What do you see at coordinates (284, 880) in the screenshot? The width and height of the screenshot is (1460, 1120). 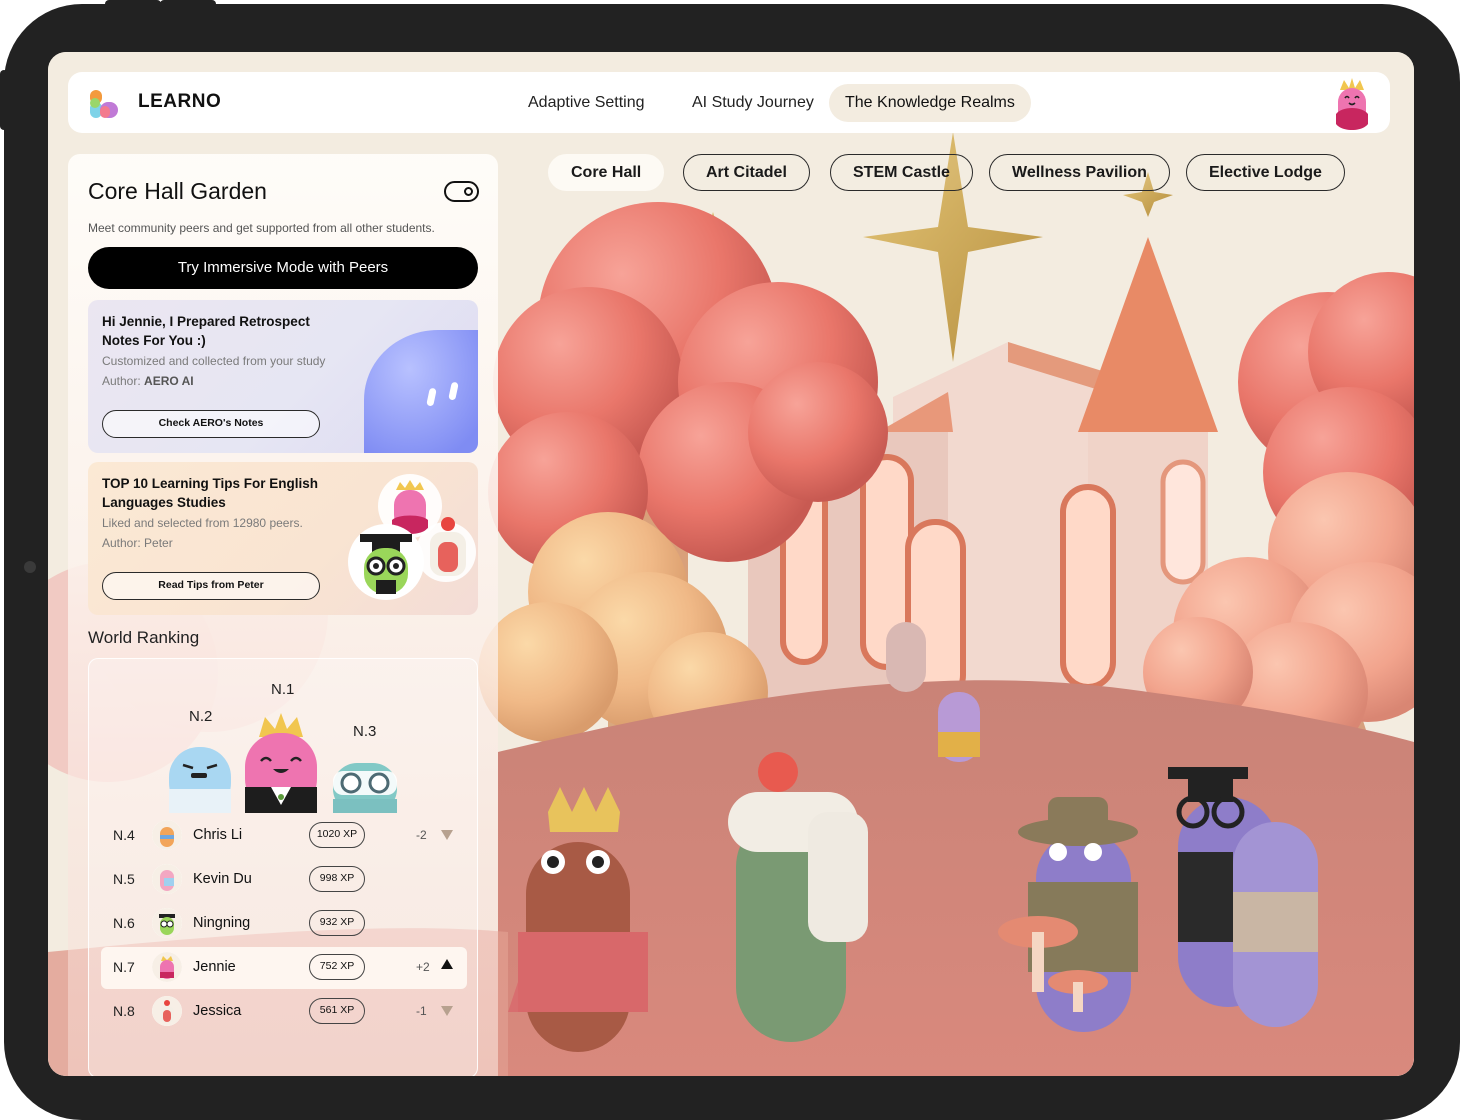 I see `ranking-row: N.5 Kevin Du 998 XP` at bounding box center [284, 880].